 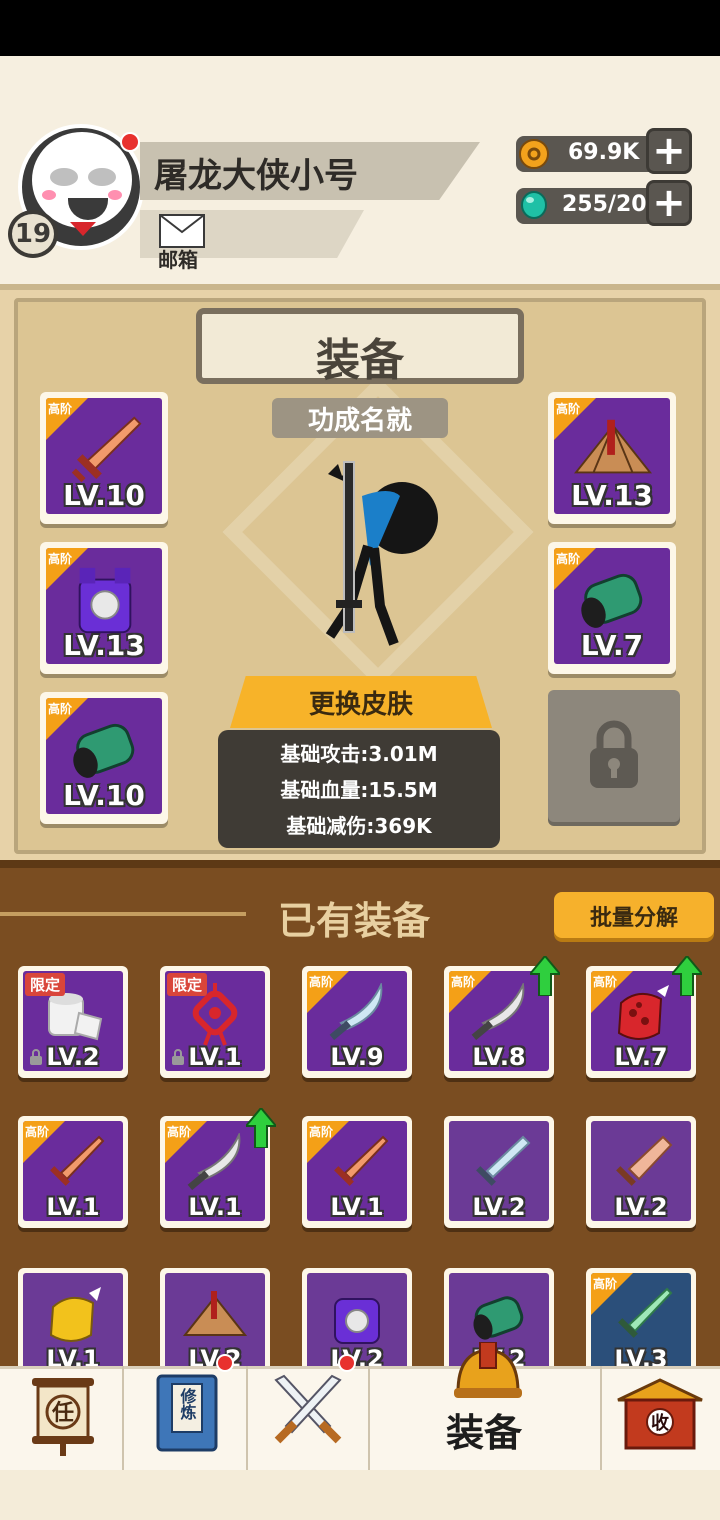 I want to click on equip-slot-bracer-left: 高阶 LV.10, so click(x=104, y=758).